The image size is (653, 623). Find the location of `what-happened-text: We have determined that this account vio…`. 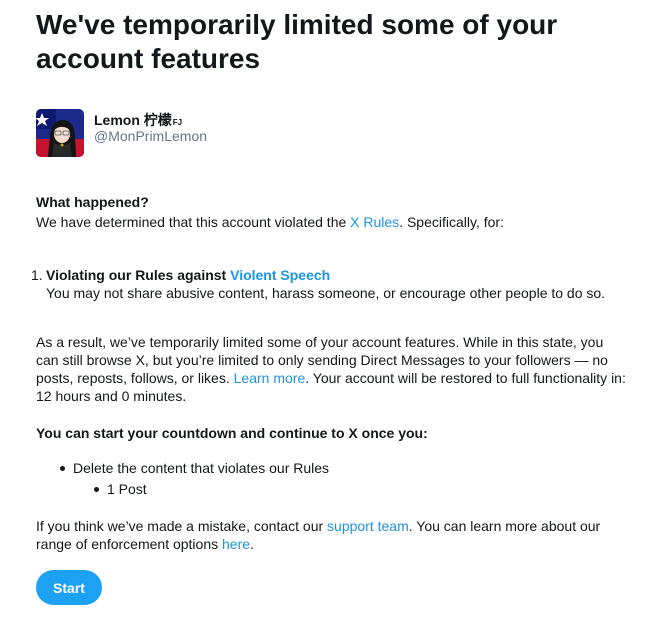

what-happened-text: We have determined that this account vio… is located at coordinates (270, 222).